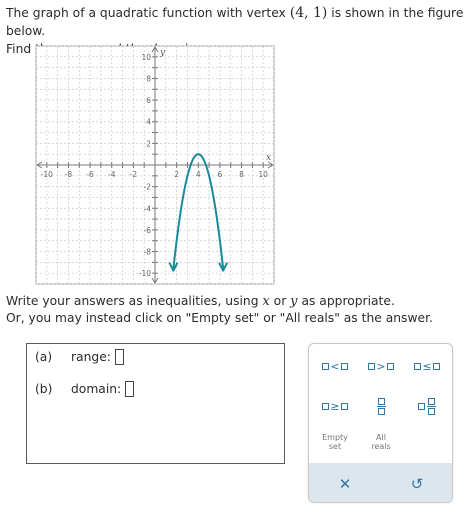 This screenshot has height=521, width=474. Describe the element at coordinates (155, 403) in the screenshot. I see `answer-panel: (a) range: (b) domain:` at that location.